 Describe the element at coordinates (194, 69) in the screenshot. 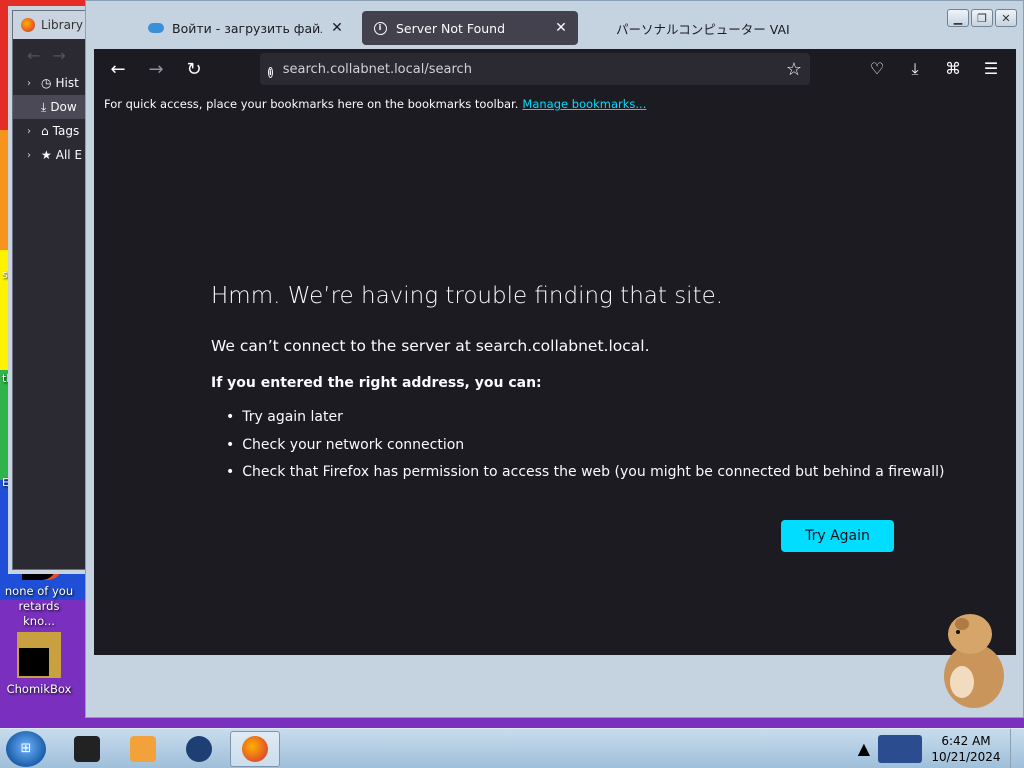

I see `reload-button: ↻` at that location.